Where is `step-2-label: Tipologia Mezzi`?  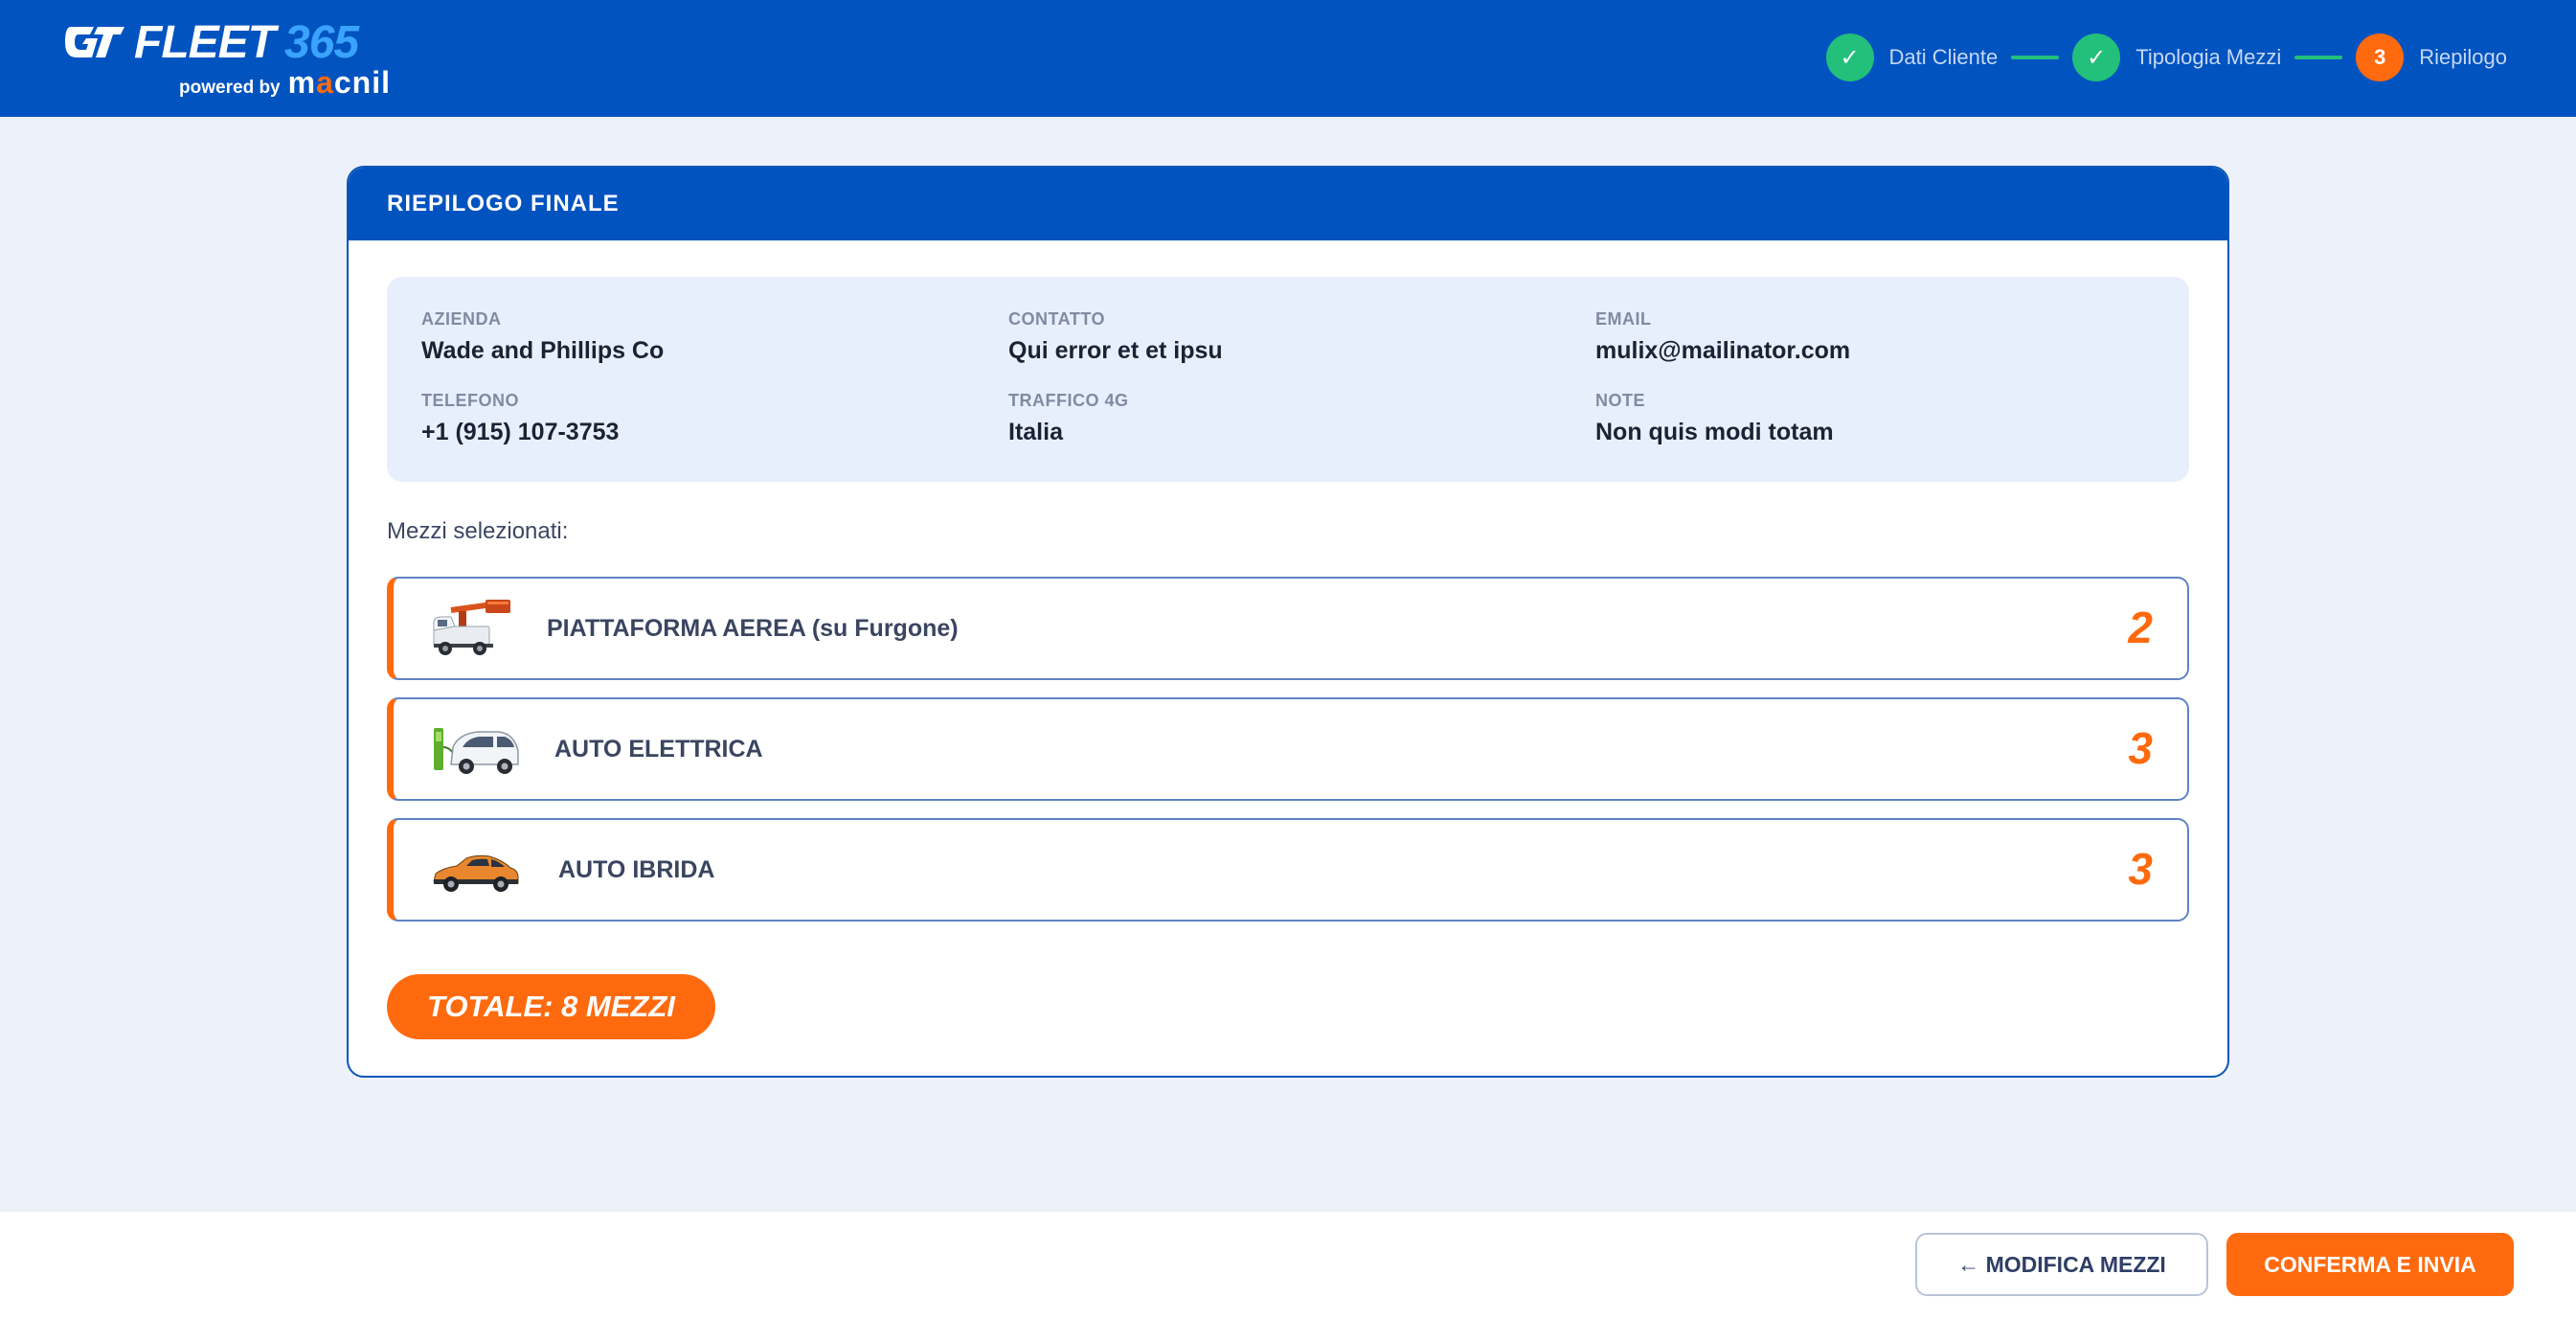 step-2-label: Tipologia Mezzi is located at coordinates (2208, 57).